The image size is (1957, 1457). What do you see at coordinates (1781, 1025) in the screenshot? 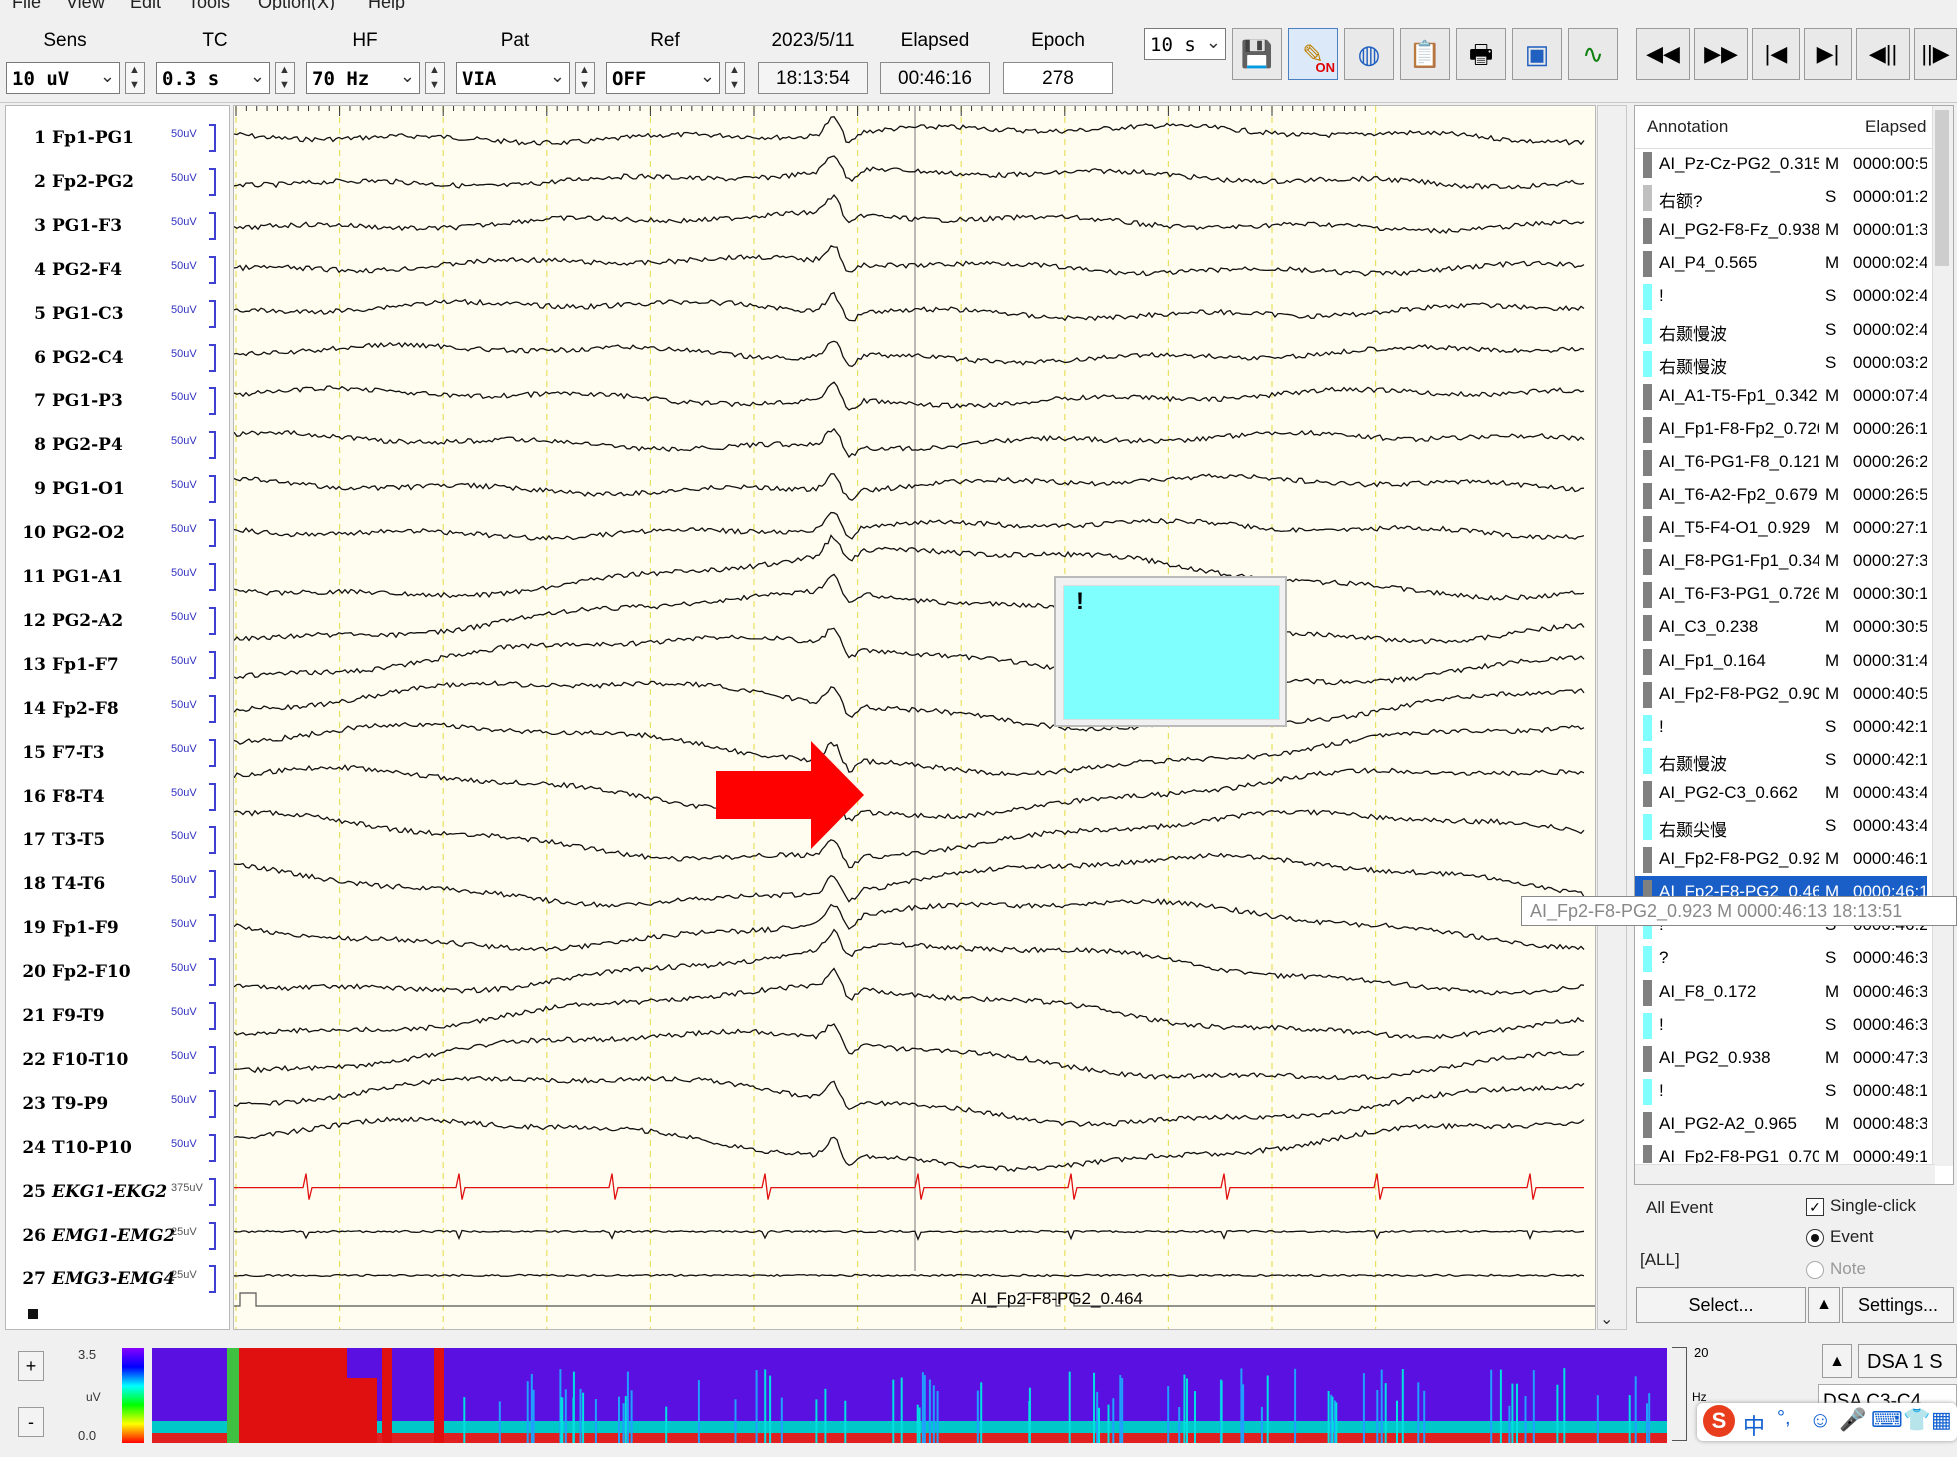
I see `annotation-row: ! S 0000:46:3` at bounding box center [1781, 1025].